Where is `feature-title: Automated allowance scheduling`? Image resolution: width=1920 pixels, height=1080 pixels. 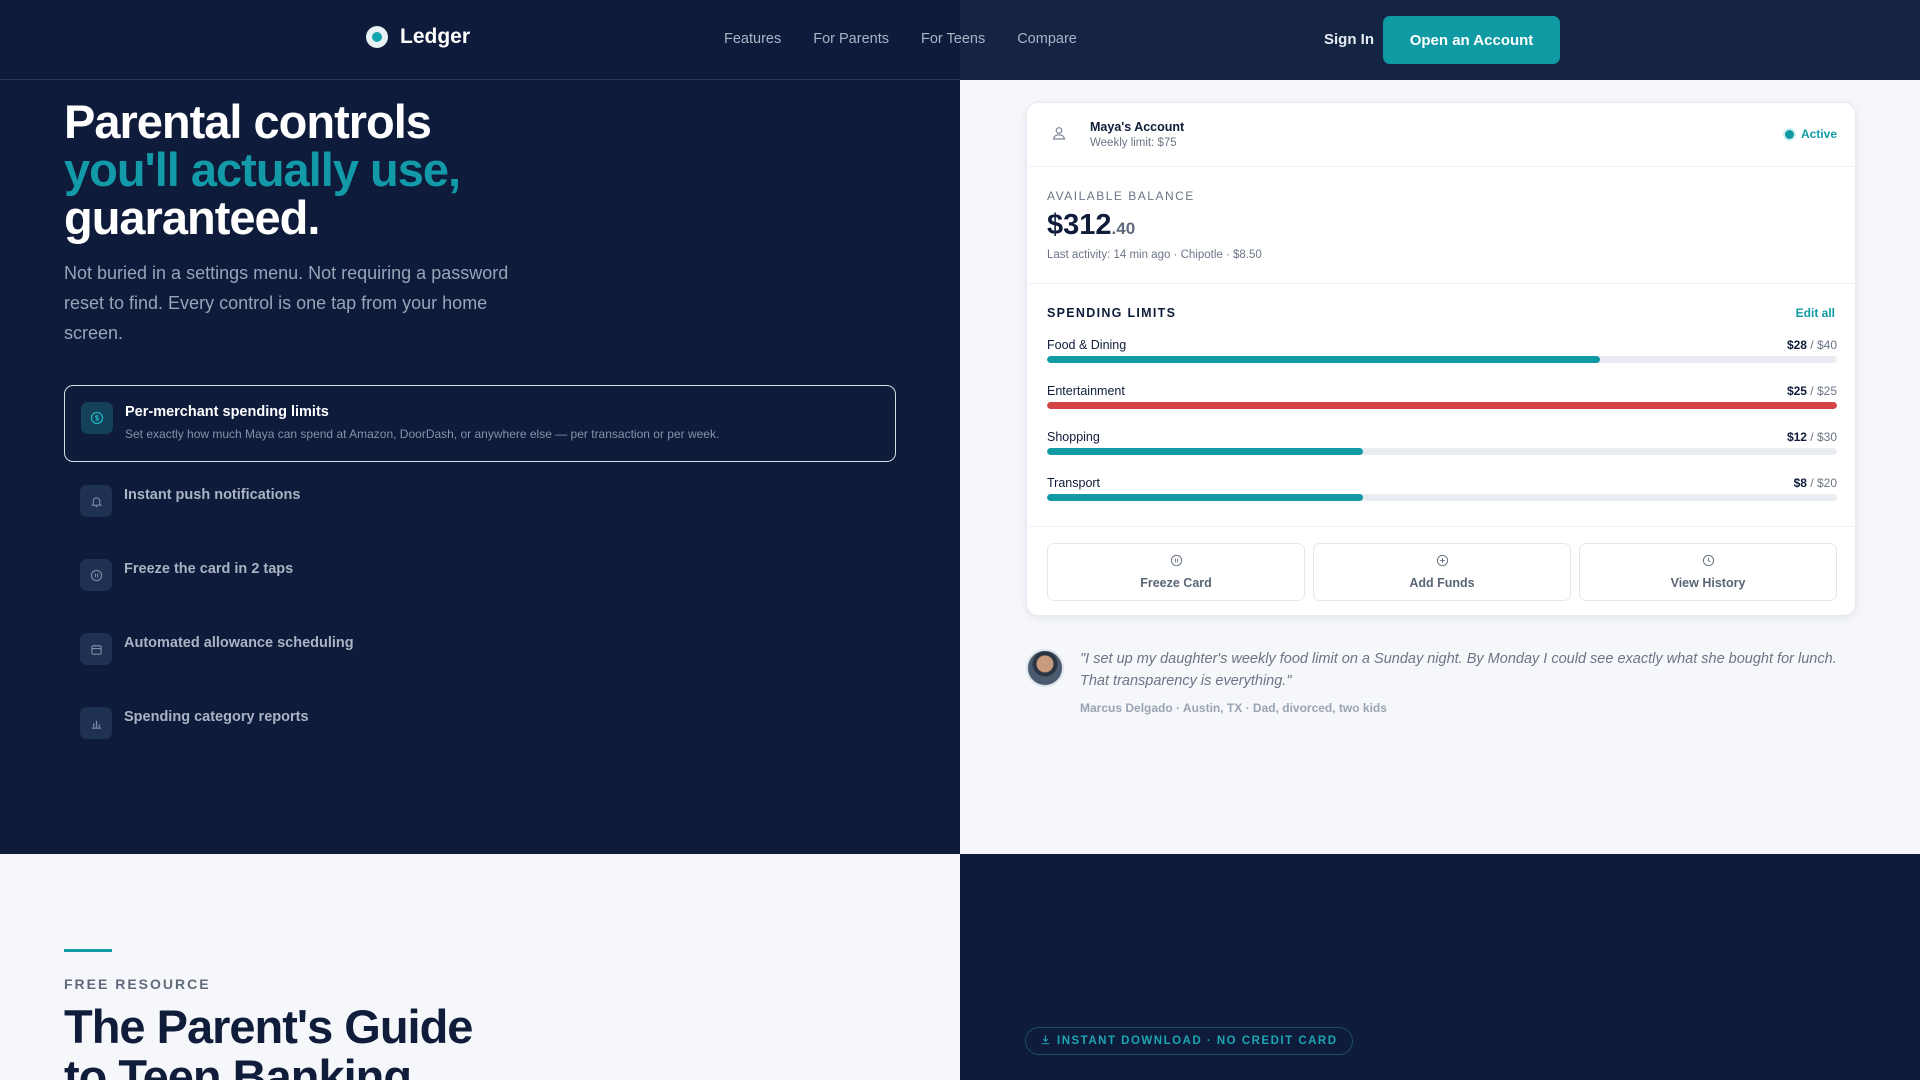 feature-title: Automated allowance scheduling is located at coordinates (239, 643).